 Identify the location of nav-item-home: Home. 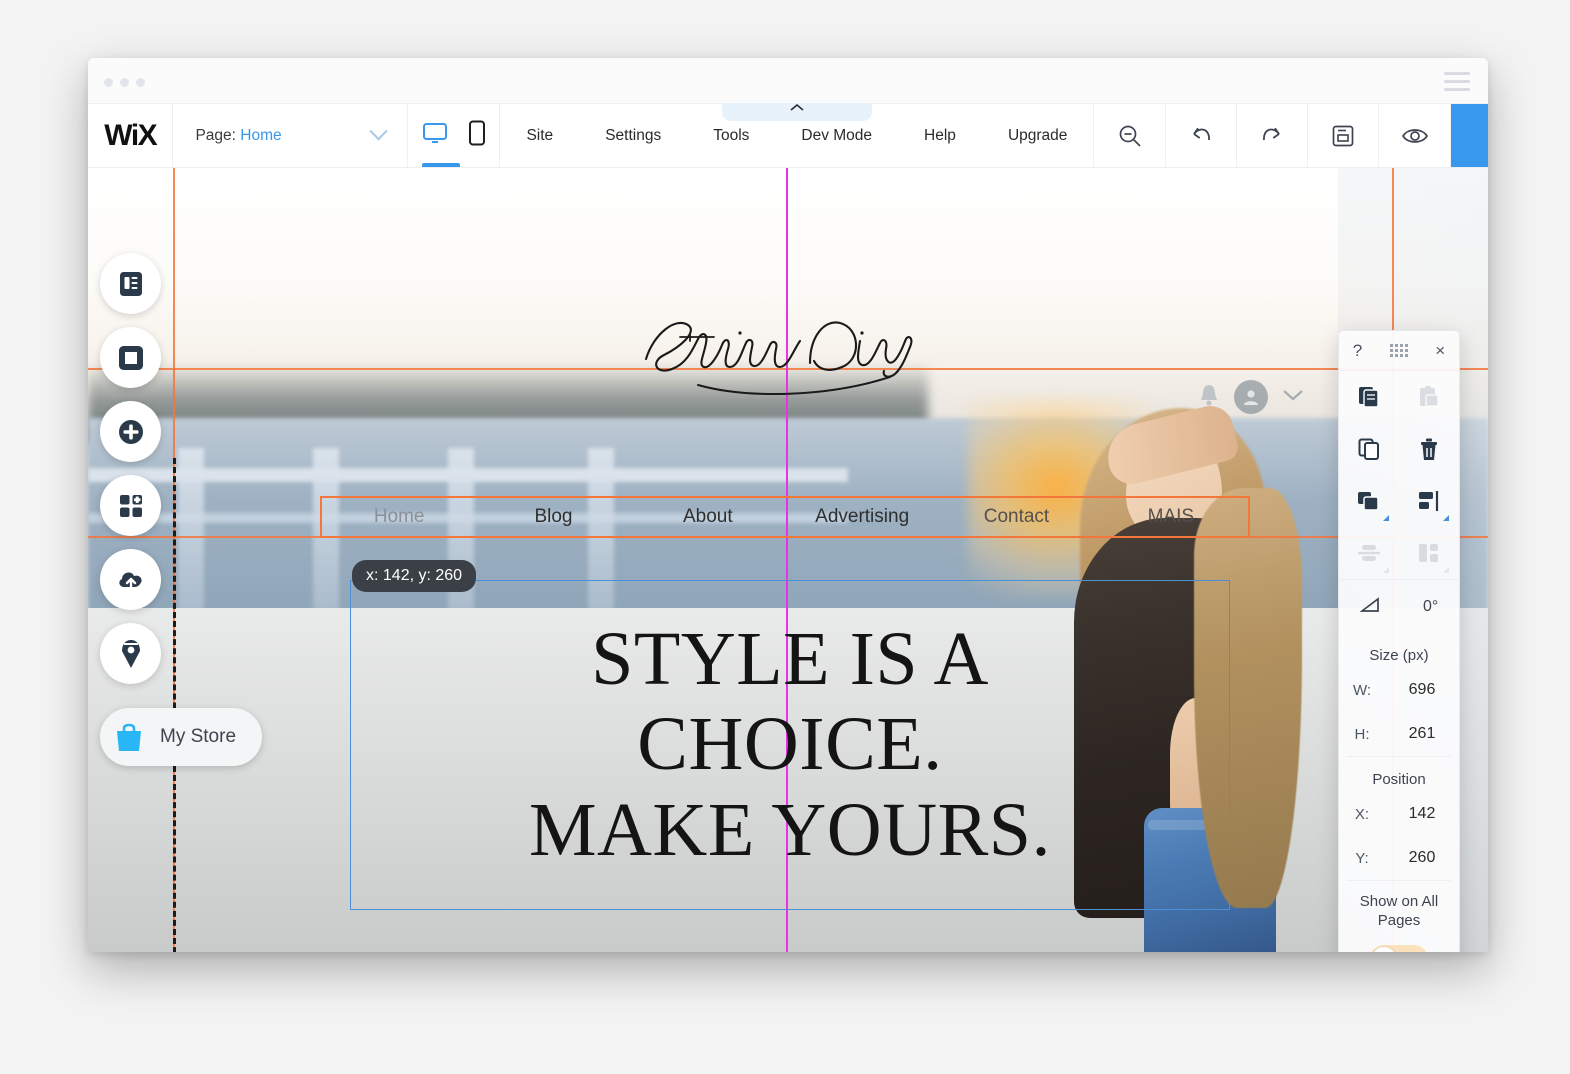
(399, 517).